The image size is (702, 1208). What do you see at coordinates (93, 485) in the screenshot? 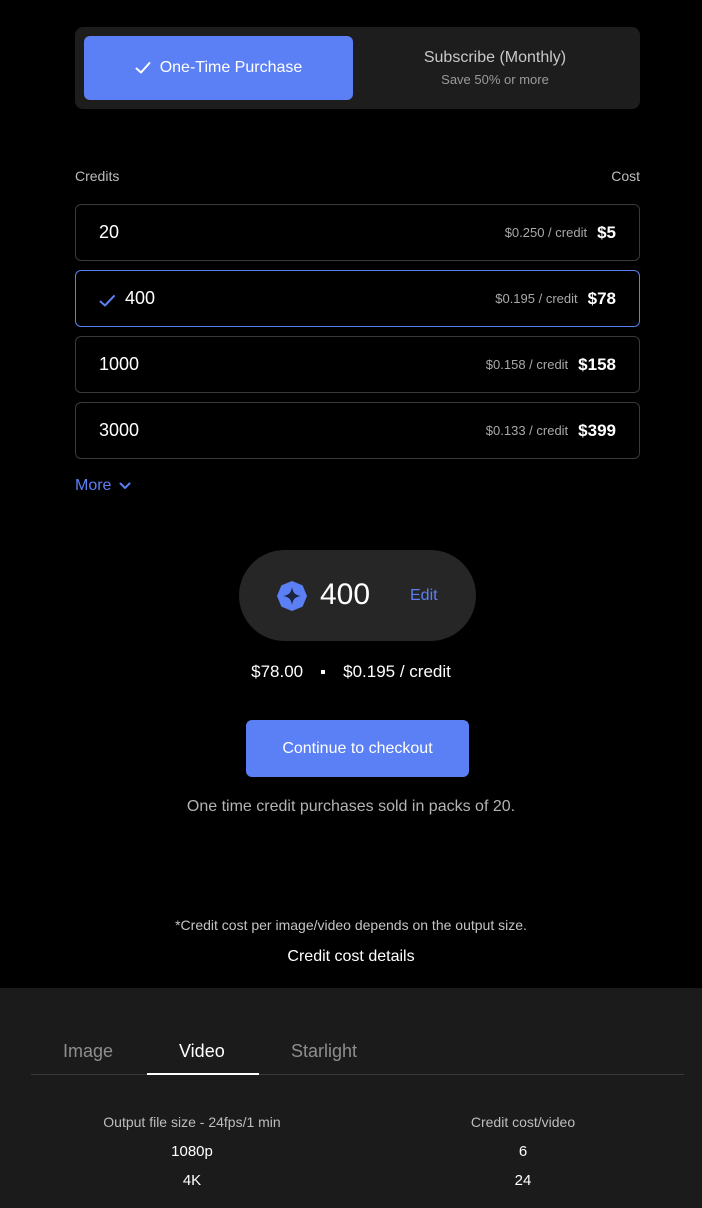
I see `more-label: More` at bounding box center [93, 485].